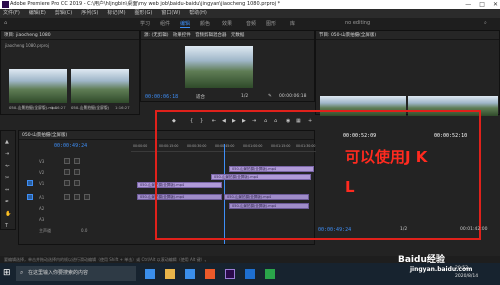 The image size is (500, 285). I want to click on master-volume: 0.0, so click(84, 230).